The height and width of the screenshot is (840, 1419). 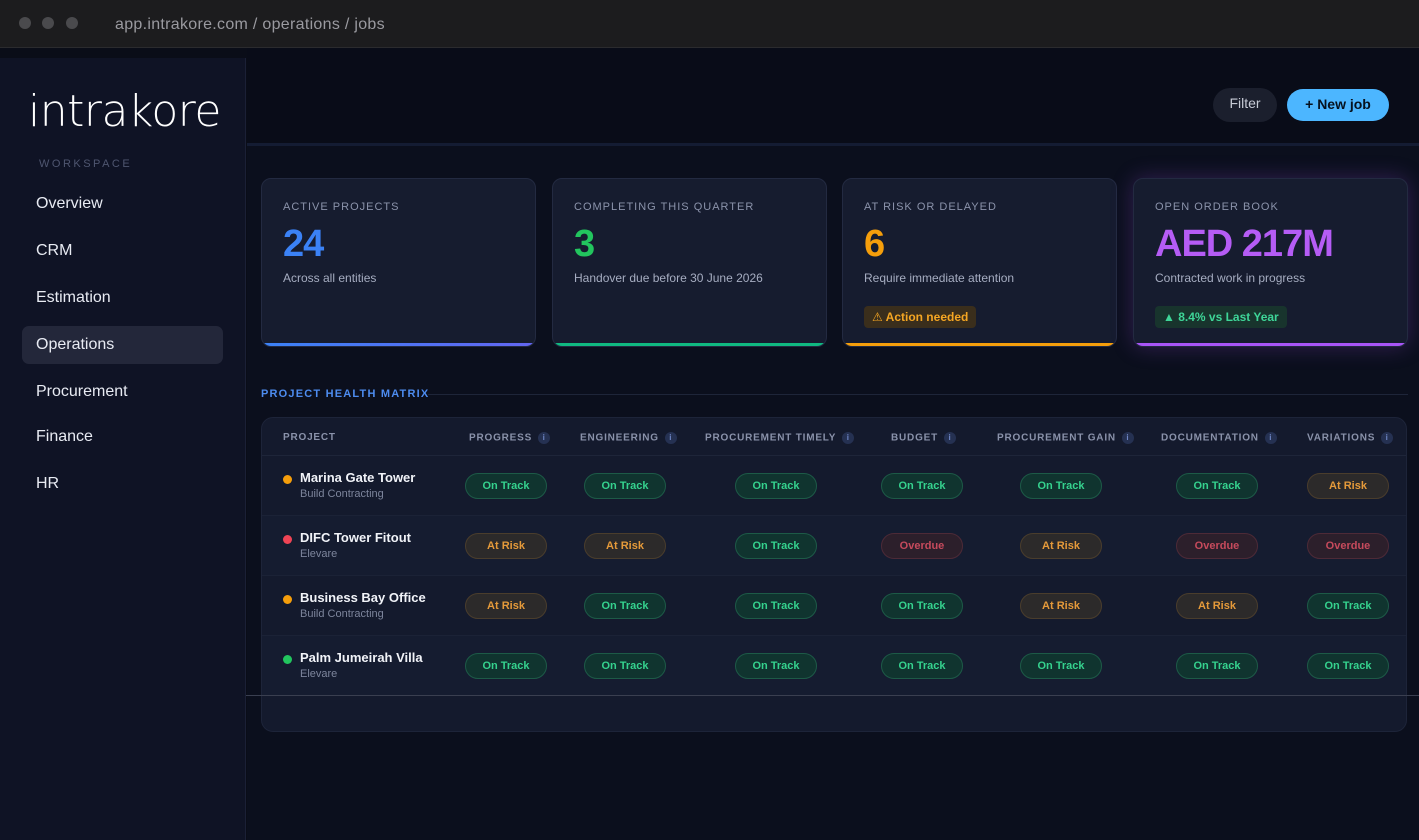 What do you see at coordinates (874, 244) in the screenshot?
I see `kpi-value: 6` at bounding box center [874, 244].